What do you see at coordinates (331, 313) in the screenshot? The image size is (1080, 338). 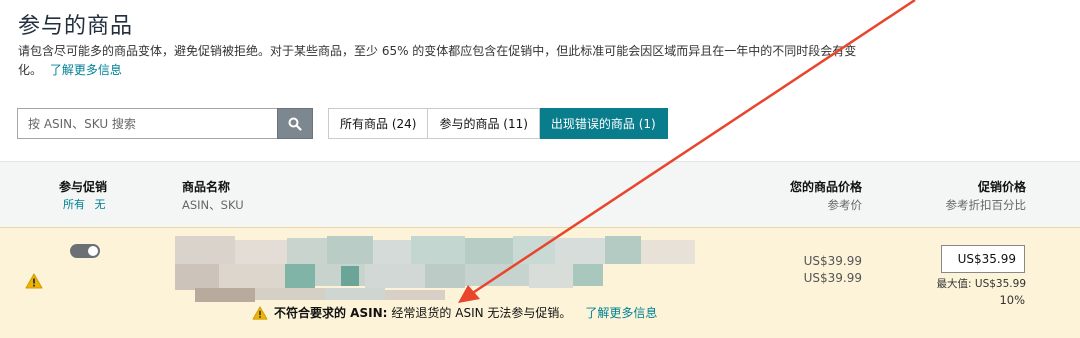 I see `error-title: 不符合要求的 ASIN:` at bounding box center [331, 313].